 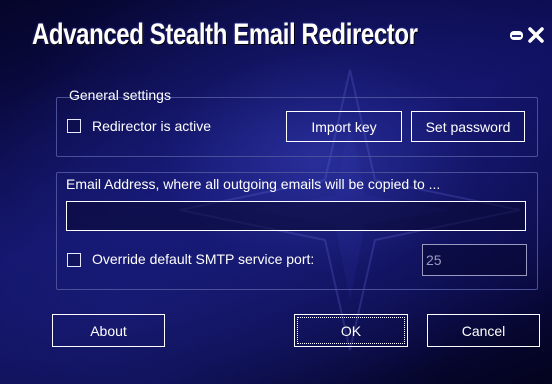 I want to click on app-title: Advanced Stealth Email Redirector, so click(x=225, y=34).